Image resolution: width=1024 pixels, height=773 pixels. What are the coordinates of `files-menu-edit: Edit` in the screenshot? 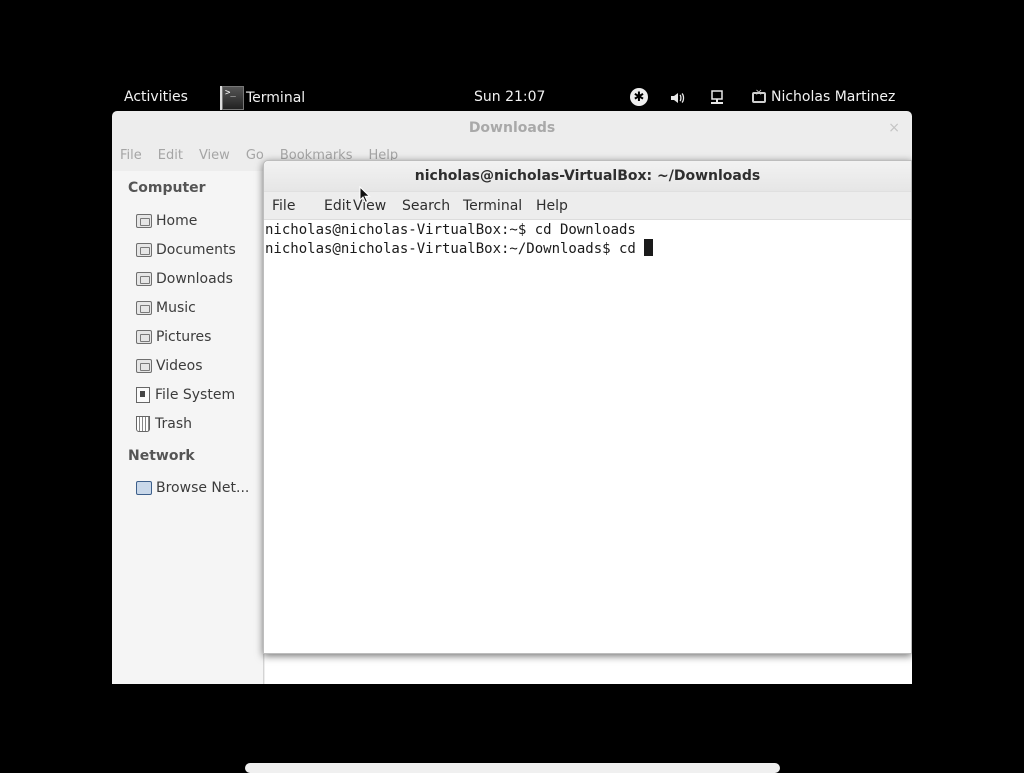 It's located at (170, 155).